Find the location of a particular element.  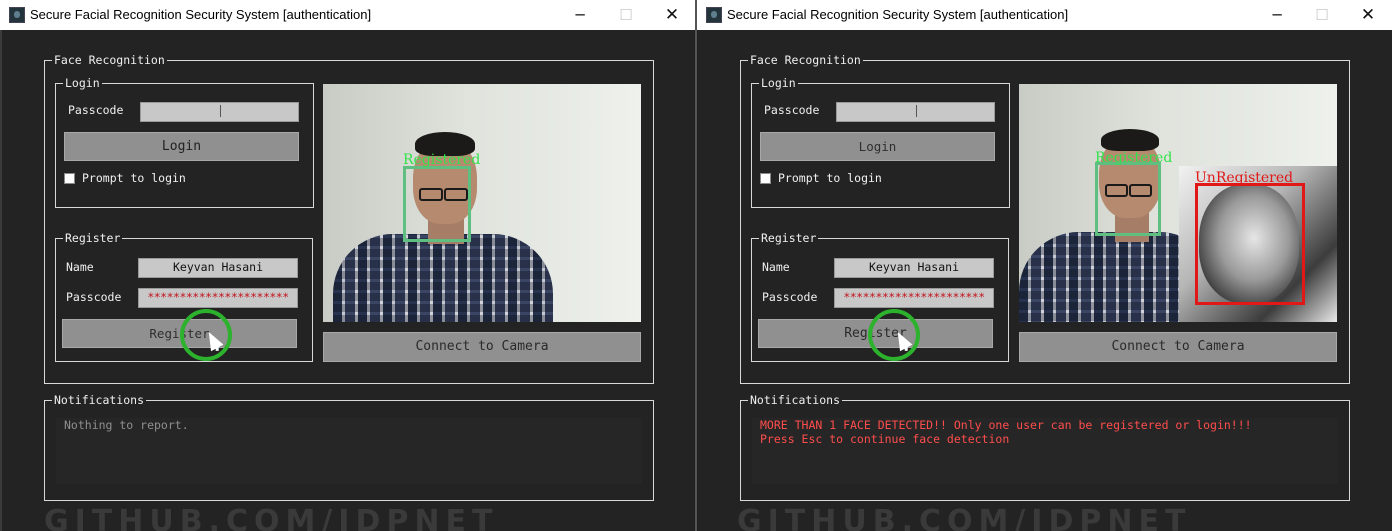

camera-feed: Registered is located at coordinates (482, 203).